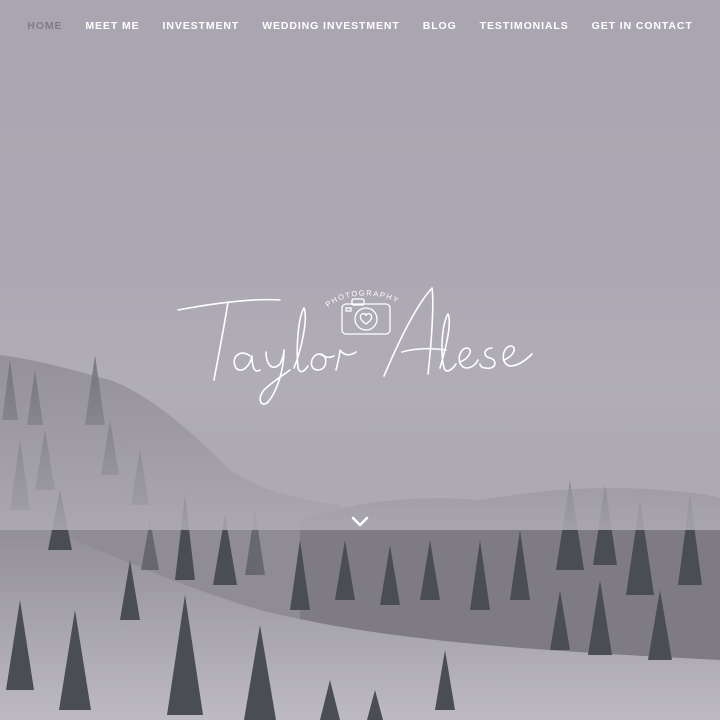 This screenshot has height=720, width=720. Describe the element at coordinates (112, 26) in the screenshot. I see `nav-item-meet-me: MEET ME` at that location.